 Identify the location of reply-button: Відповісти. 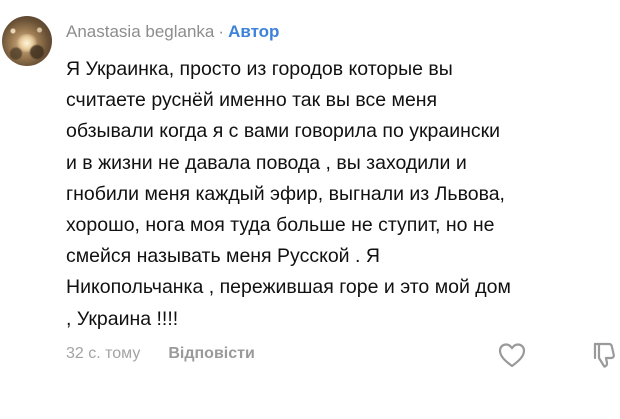
(211, 353).